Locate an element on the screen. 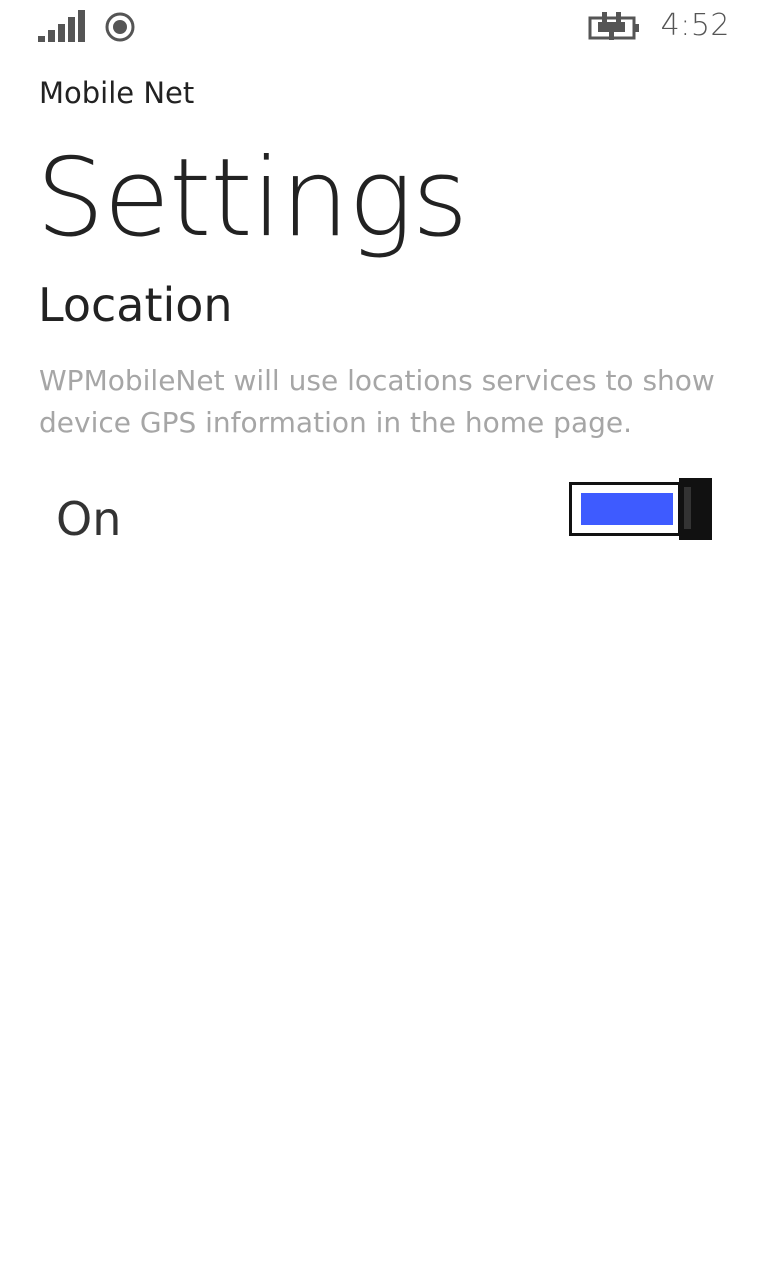 The height and width of the screenshot is (1280, 768). location-status-icon is located at coordinates (120, 27).